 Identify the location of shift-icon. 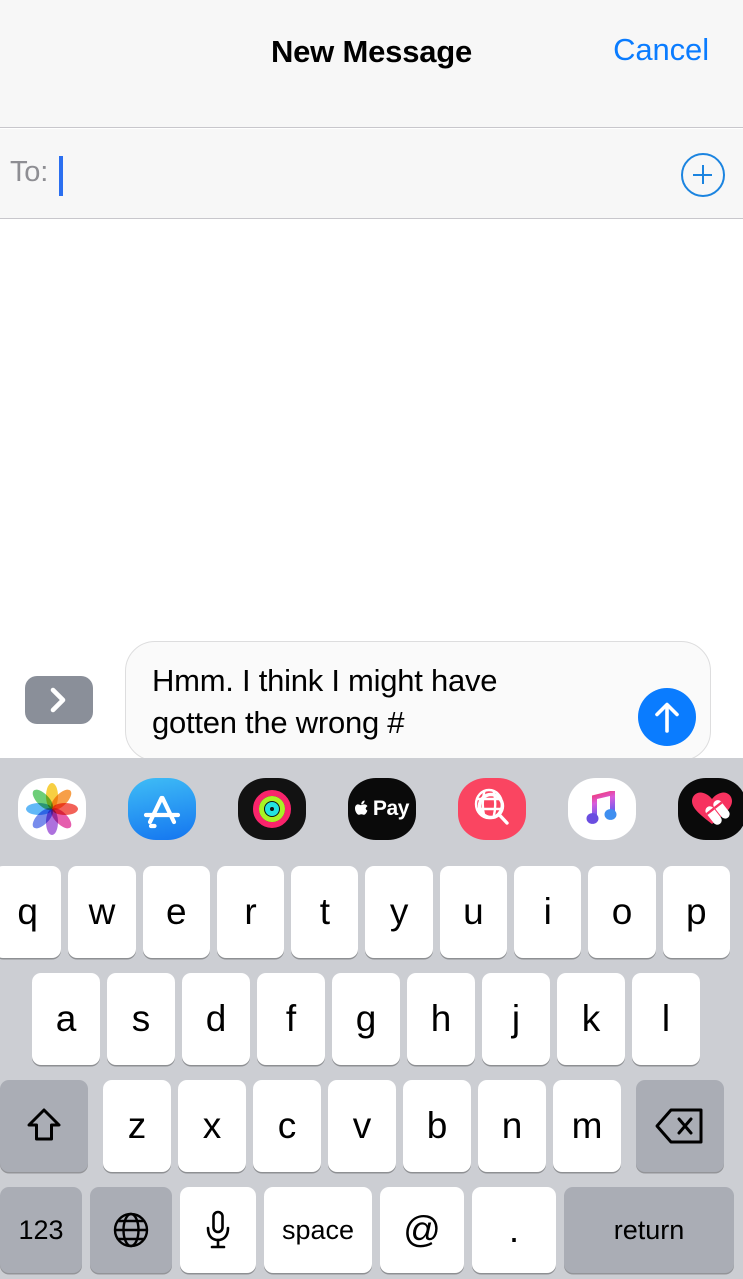
(44, 1124).